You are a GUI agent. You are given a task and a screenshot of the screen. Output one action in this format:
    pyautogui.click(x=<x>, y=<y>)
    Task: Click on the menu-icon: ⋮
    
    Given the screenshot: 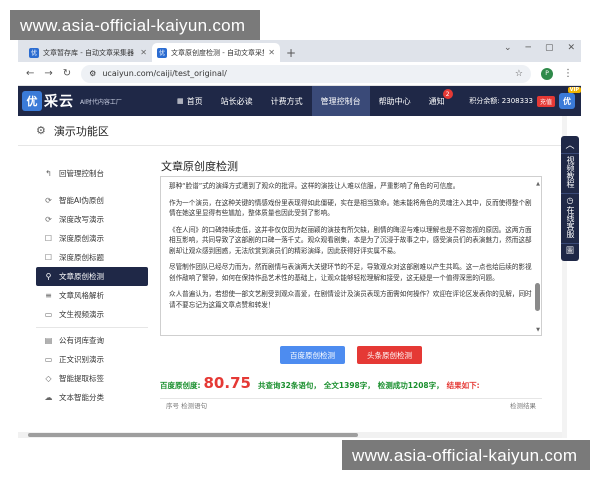 What is the action you would take?
    pyautogui.click(x=568, y=73)
    